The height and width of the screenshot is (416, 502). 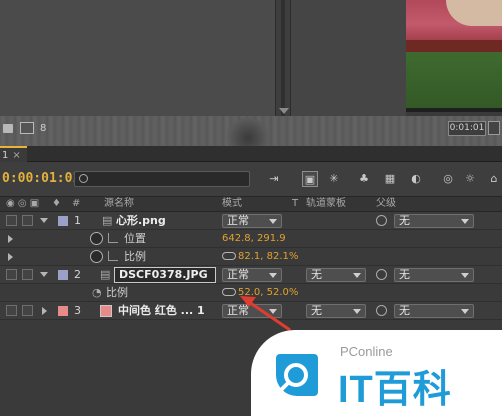 I want to click on scrollbar-track, so click(x=283, y=58).